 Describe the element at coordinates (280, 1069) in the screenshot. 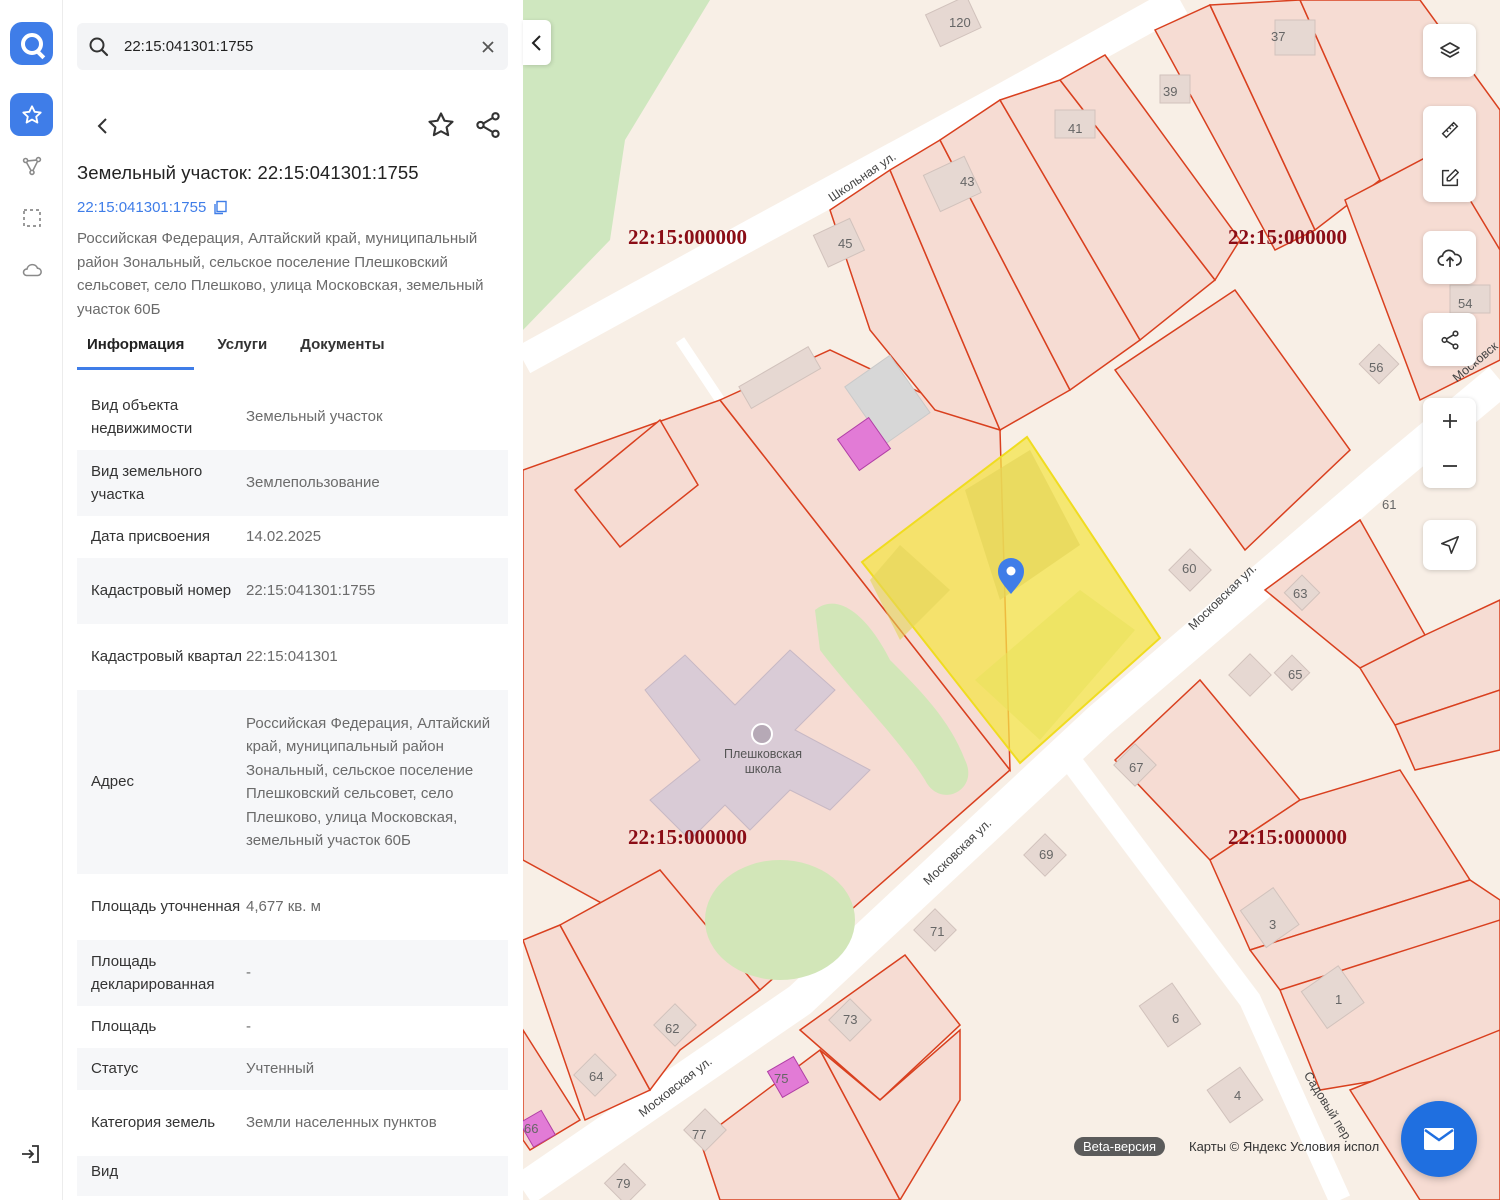

I see `row-value: Учтенный` at that location.